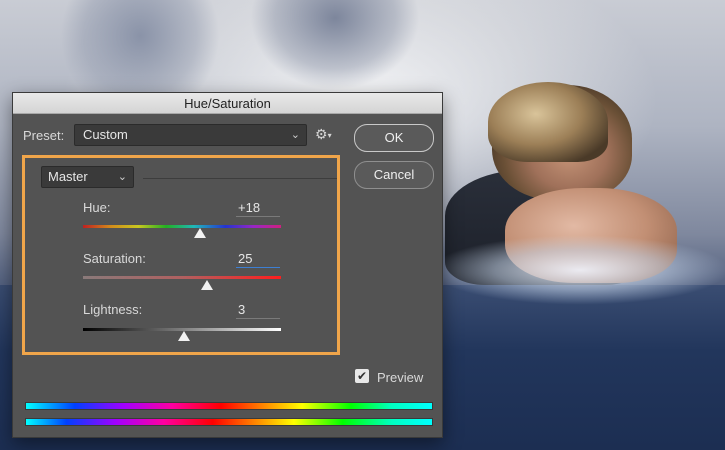  I want to click on ok-button: OK, so click(394, 138).